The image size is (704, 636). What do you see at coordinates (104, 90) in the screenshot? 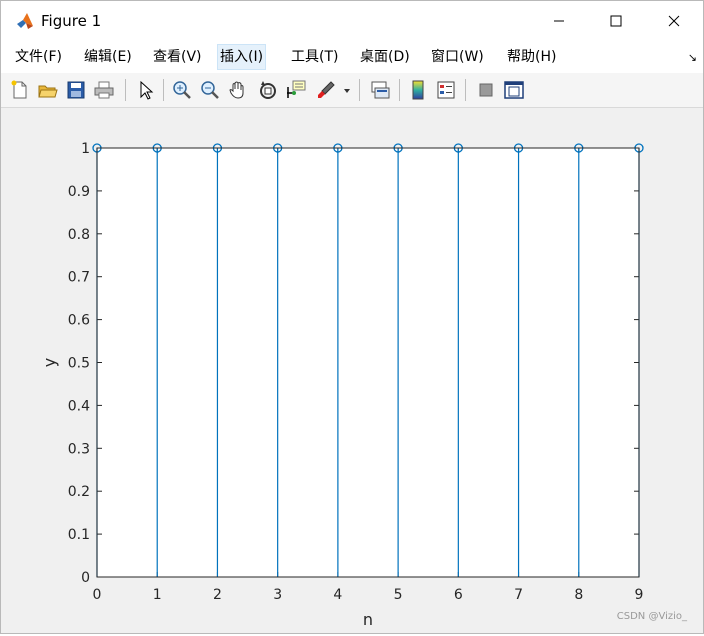
I see `print-icon` at bounding box center [104, 90].